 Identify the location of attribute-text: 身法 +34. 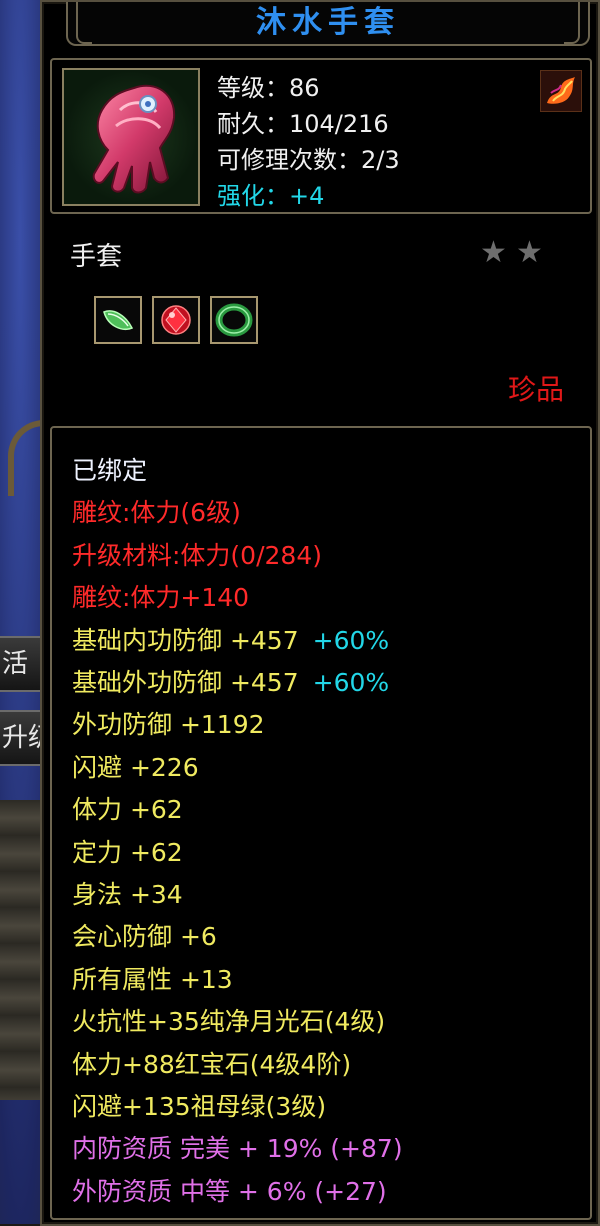
(127, 894).